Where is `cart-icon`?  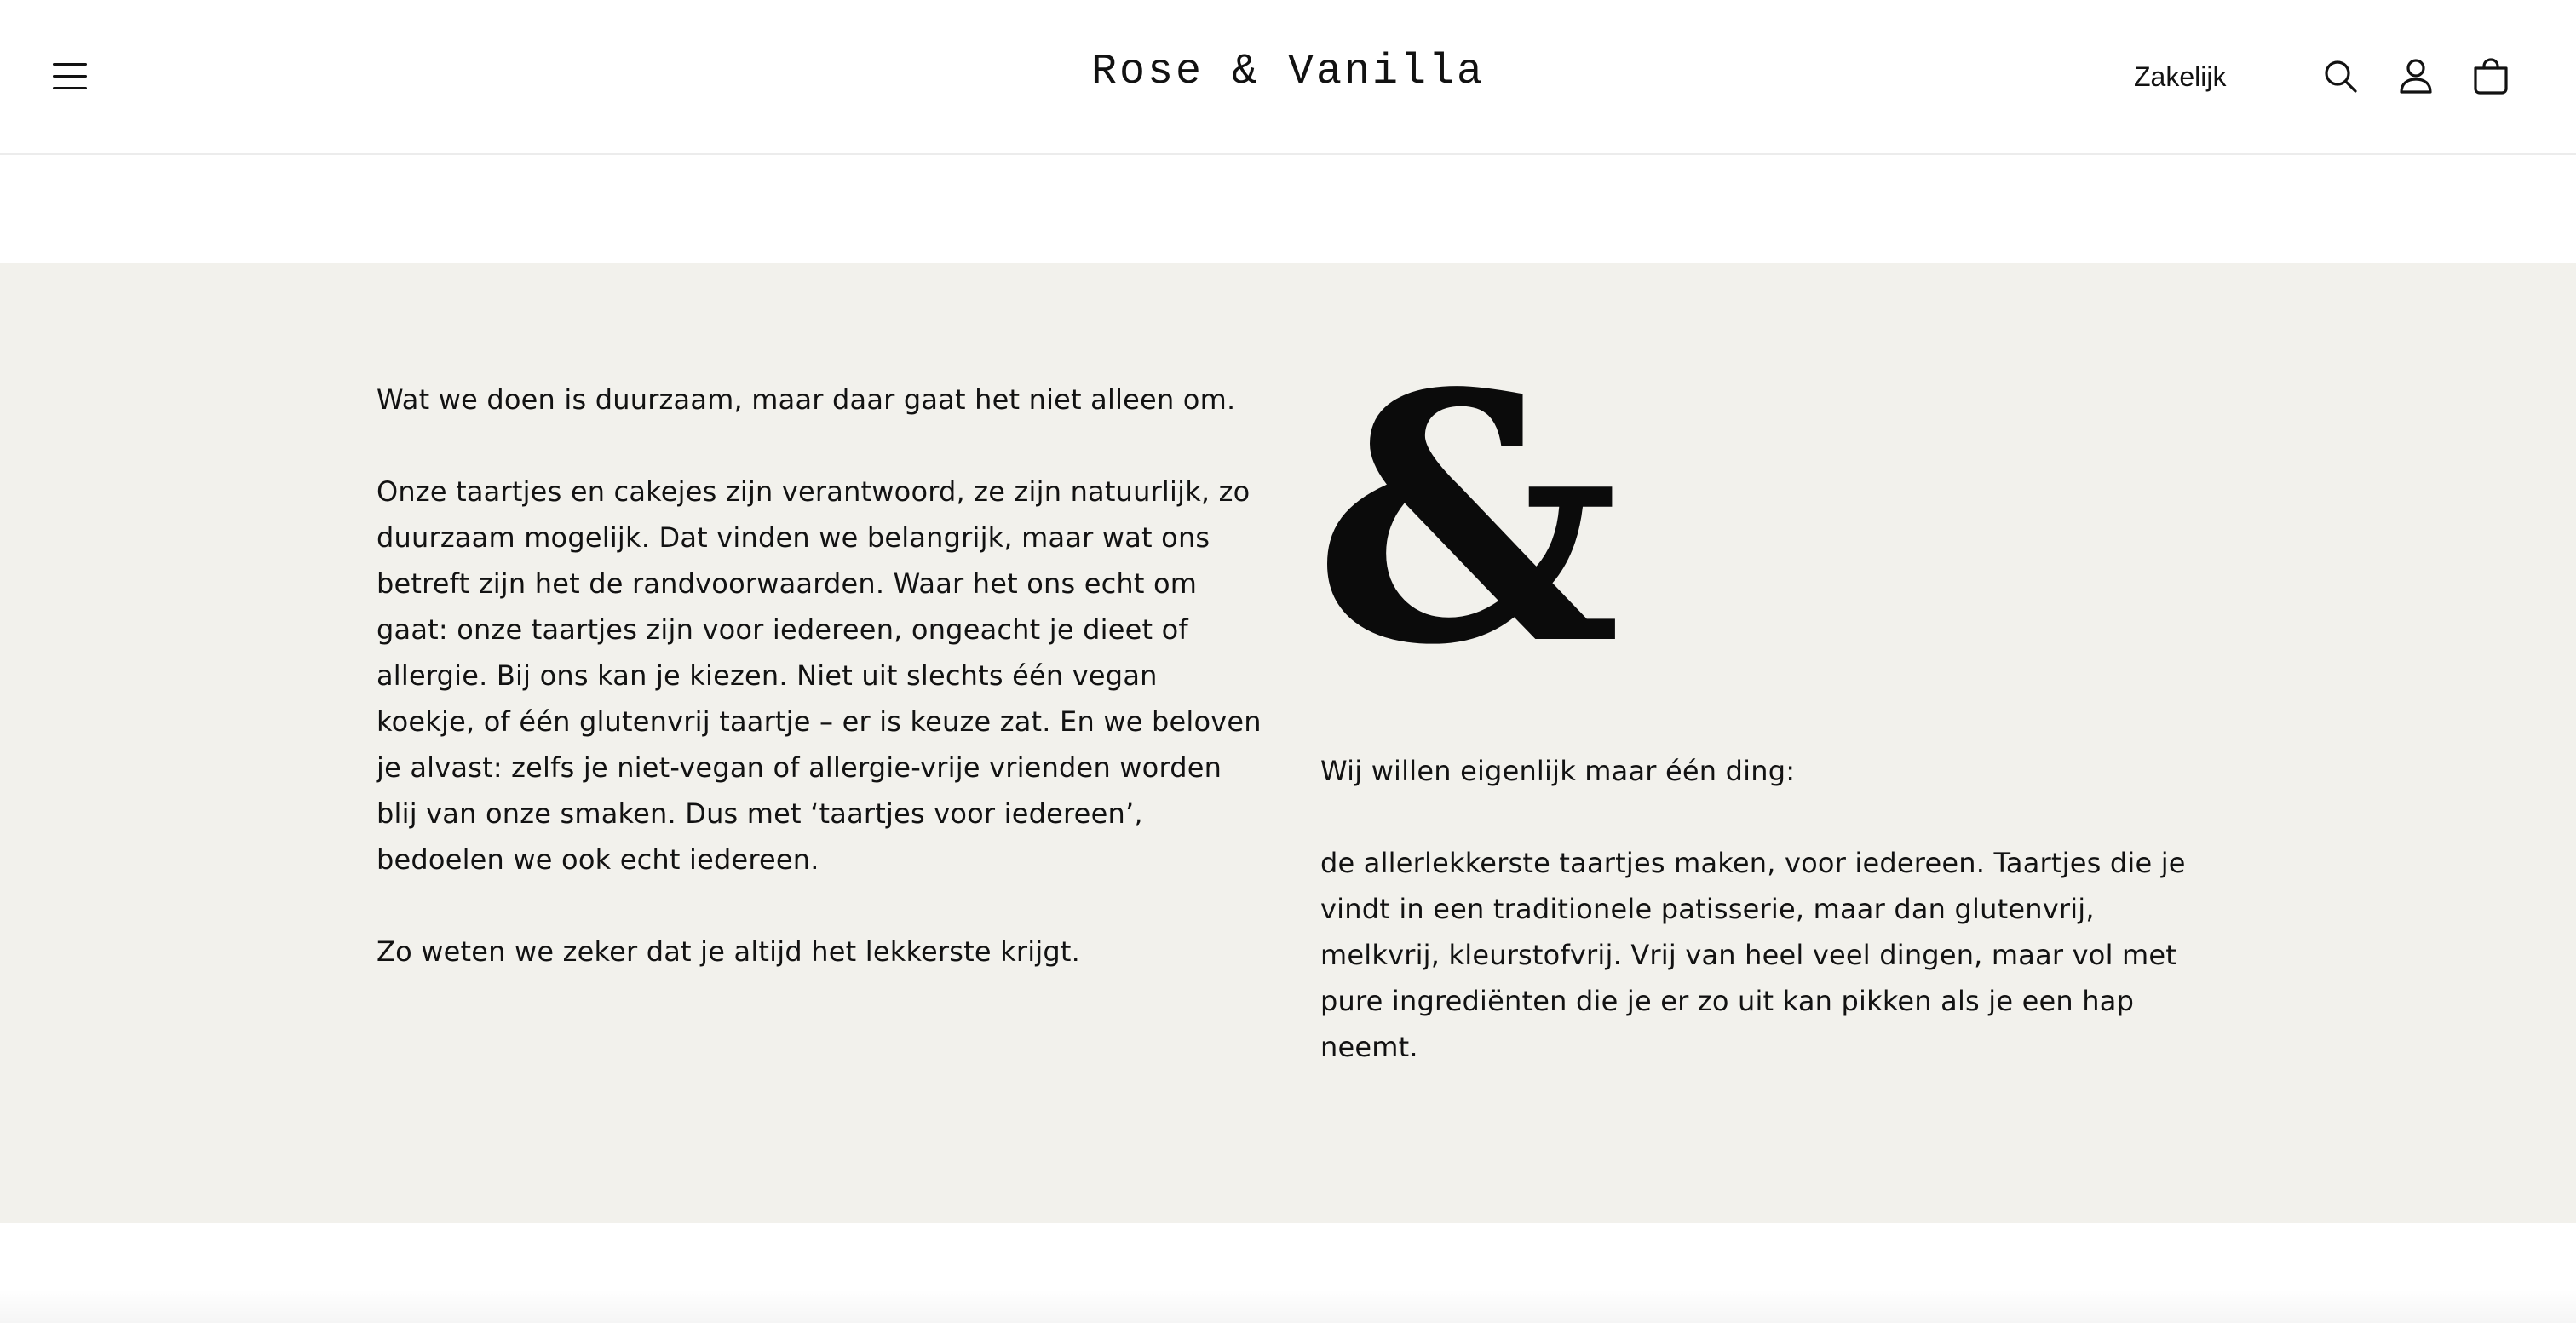 cart-icon is located at coordinates (2491, 76).